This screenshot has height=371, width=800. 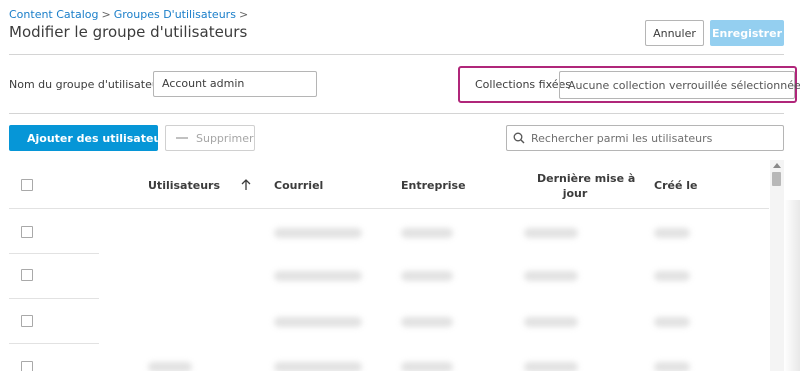 What do you see at coordinates (586, 178) in the screenshot?
I see `column-header-last-updated-line1: Dernière mise à` at bounding box center [586, 178].